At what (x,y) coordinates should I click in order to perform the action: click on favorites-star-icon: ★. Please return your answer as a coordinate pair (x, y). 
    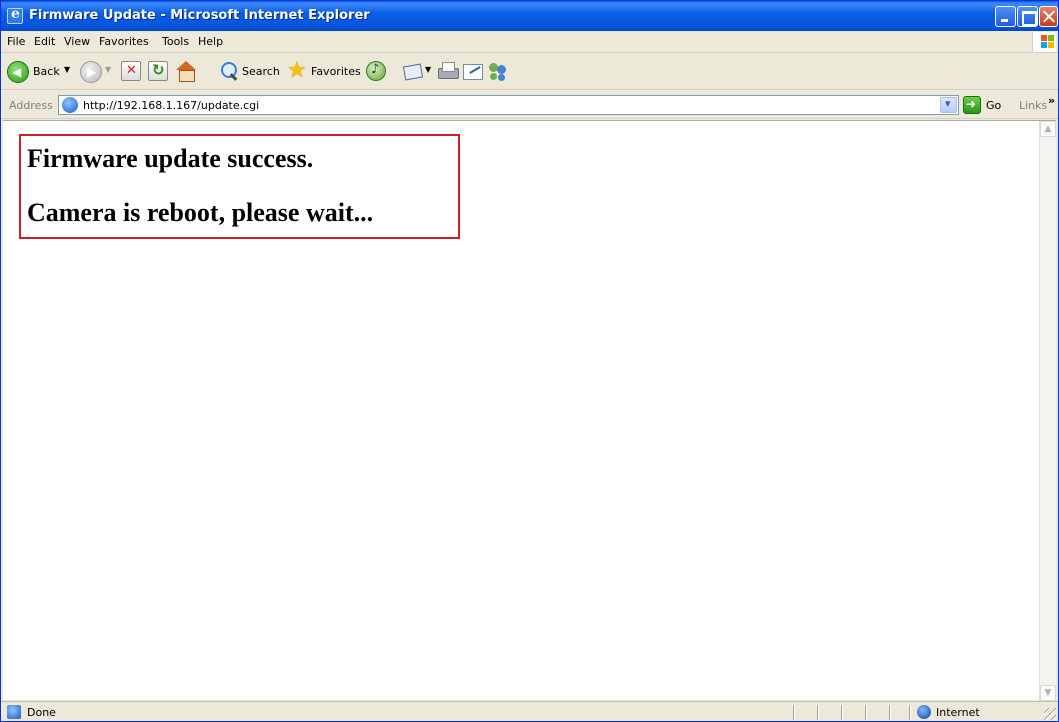
    Looking at the image, I should click on (297, 71).